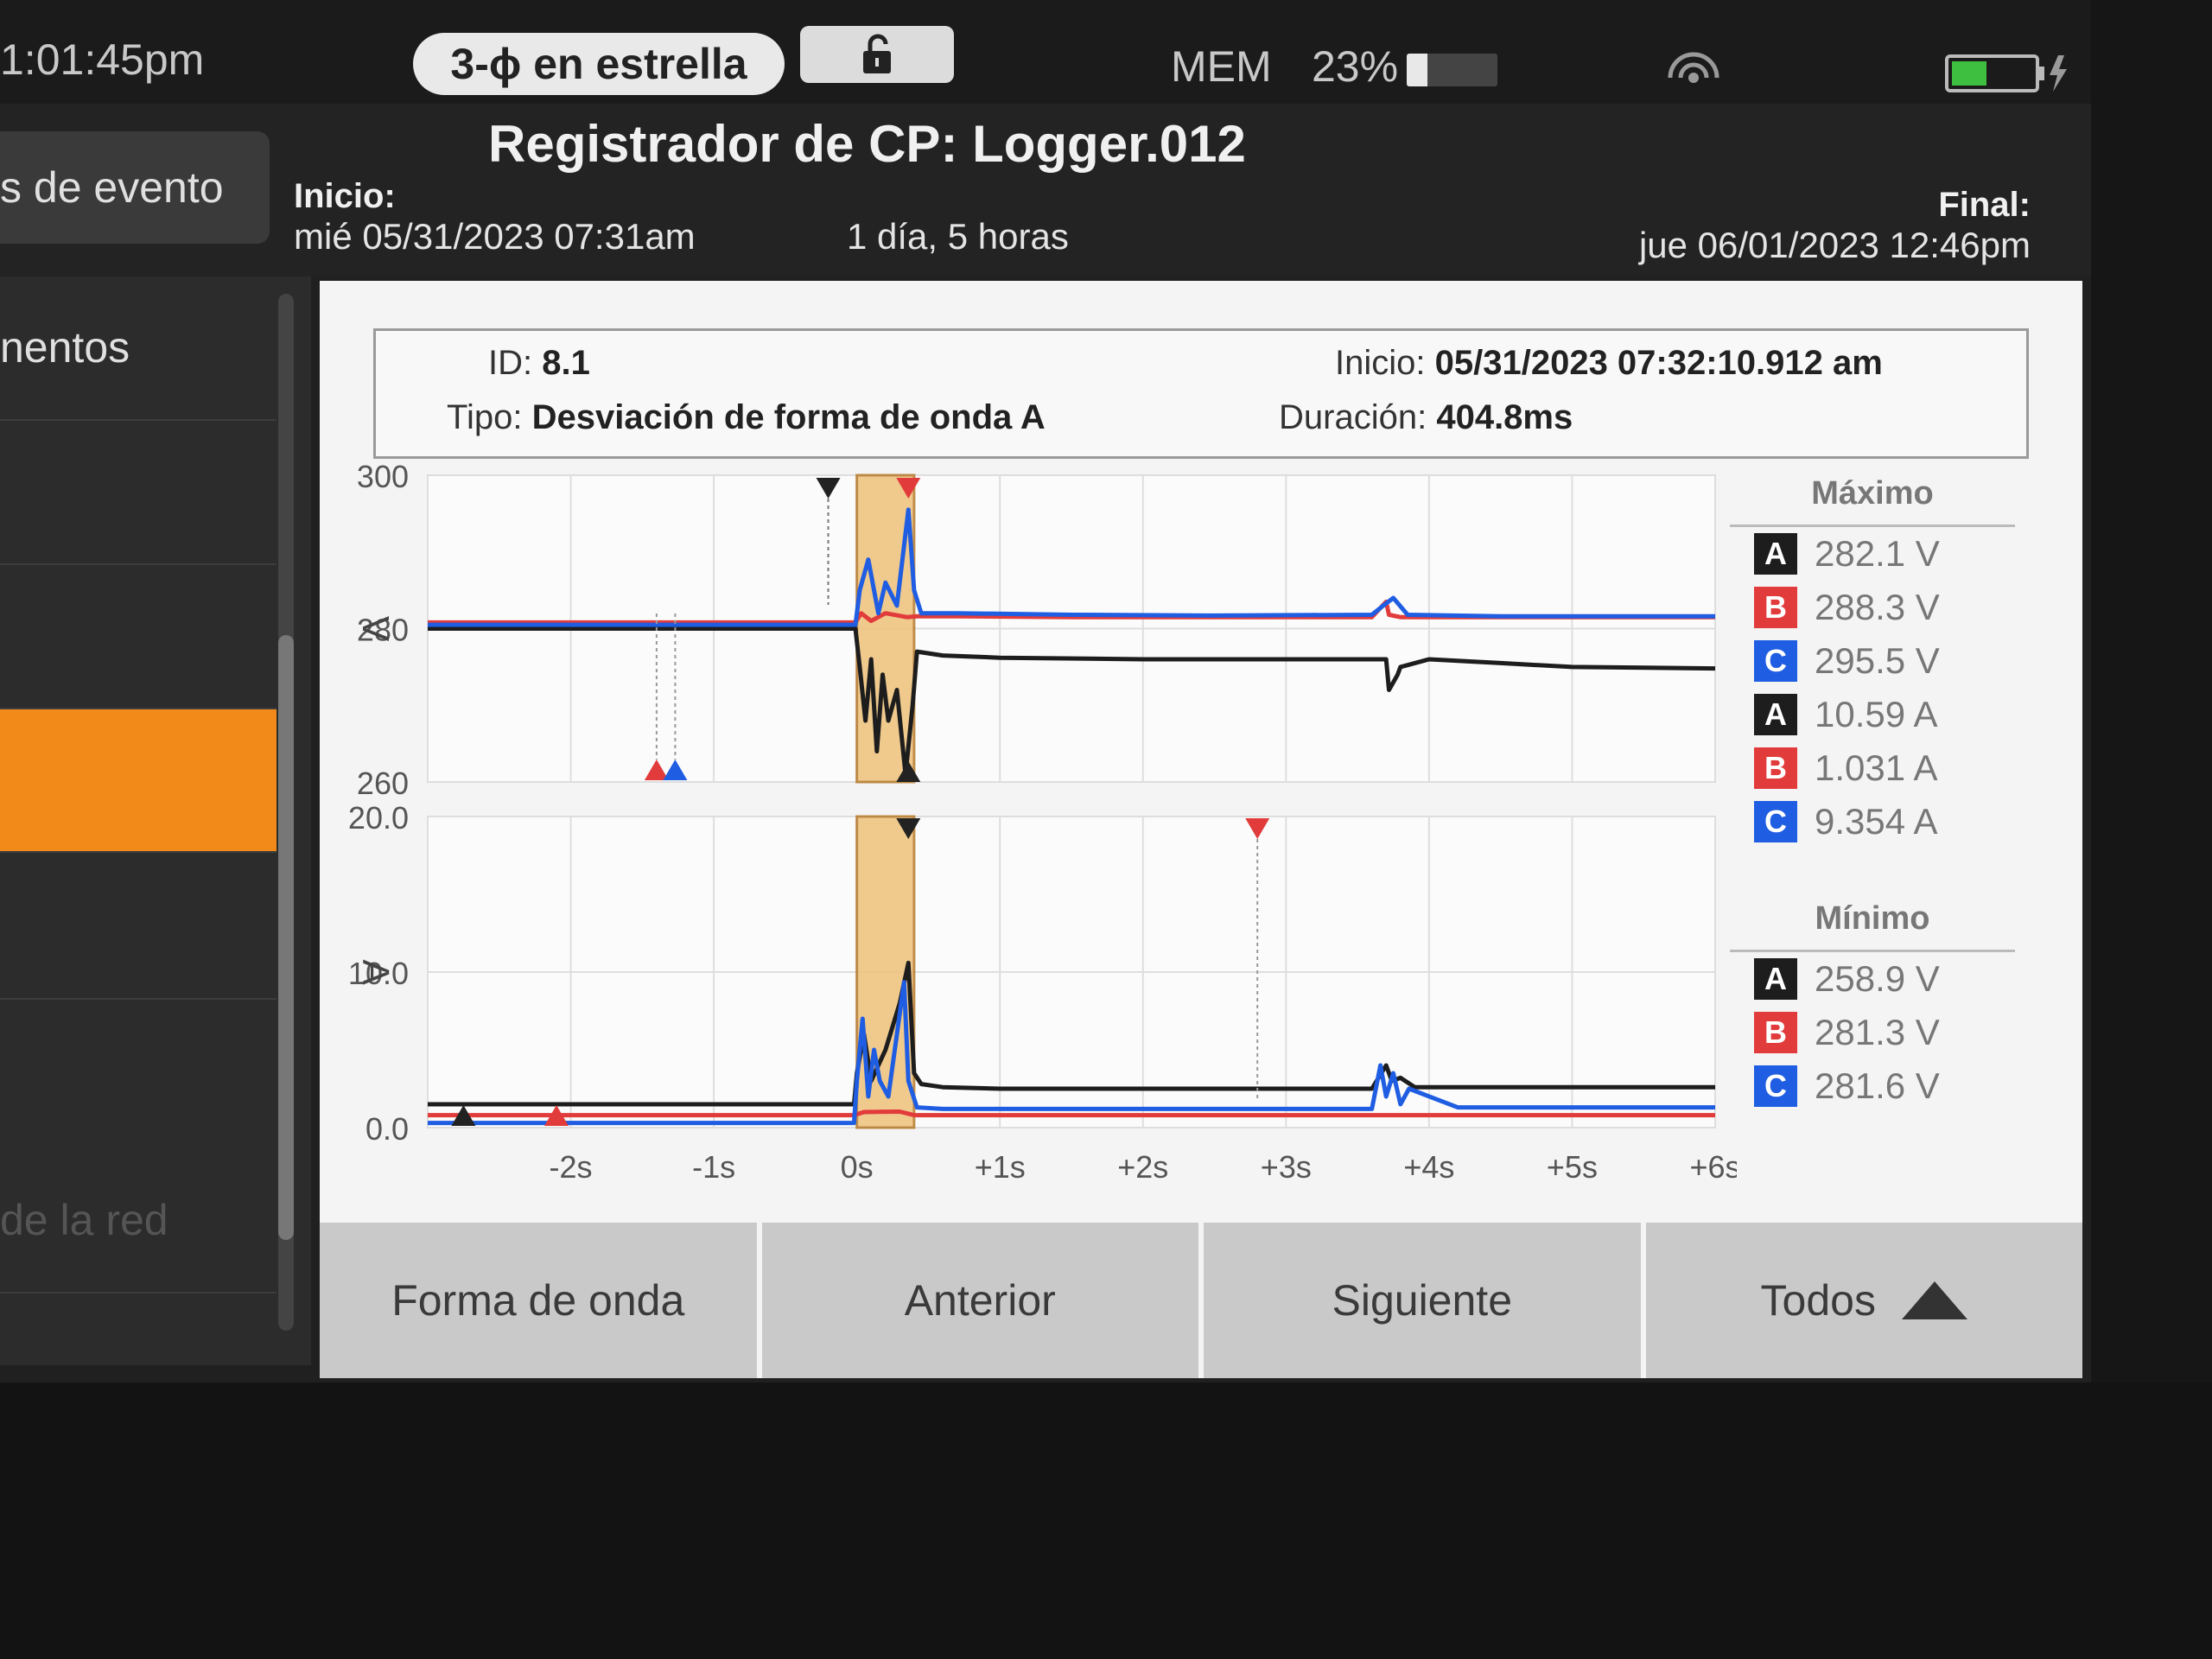  Describe the element at coordinates (1380, 363) in the screenshot. I see `event-start-label: Inicio:` at that location.